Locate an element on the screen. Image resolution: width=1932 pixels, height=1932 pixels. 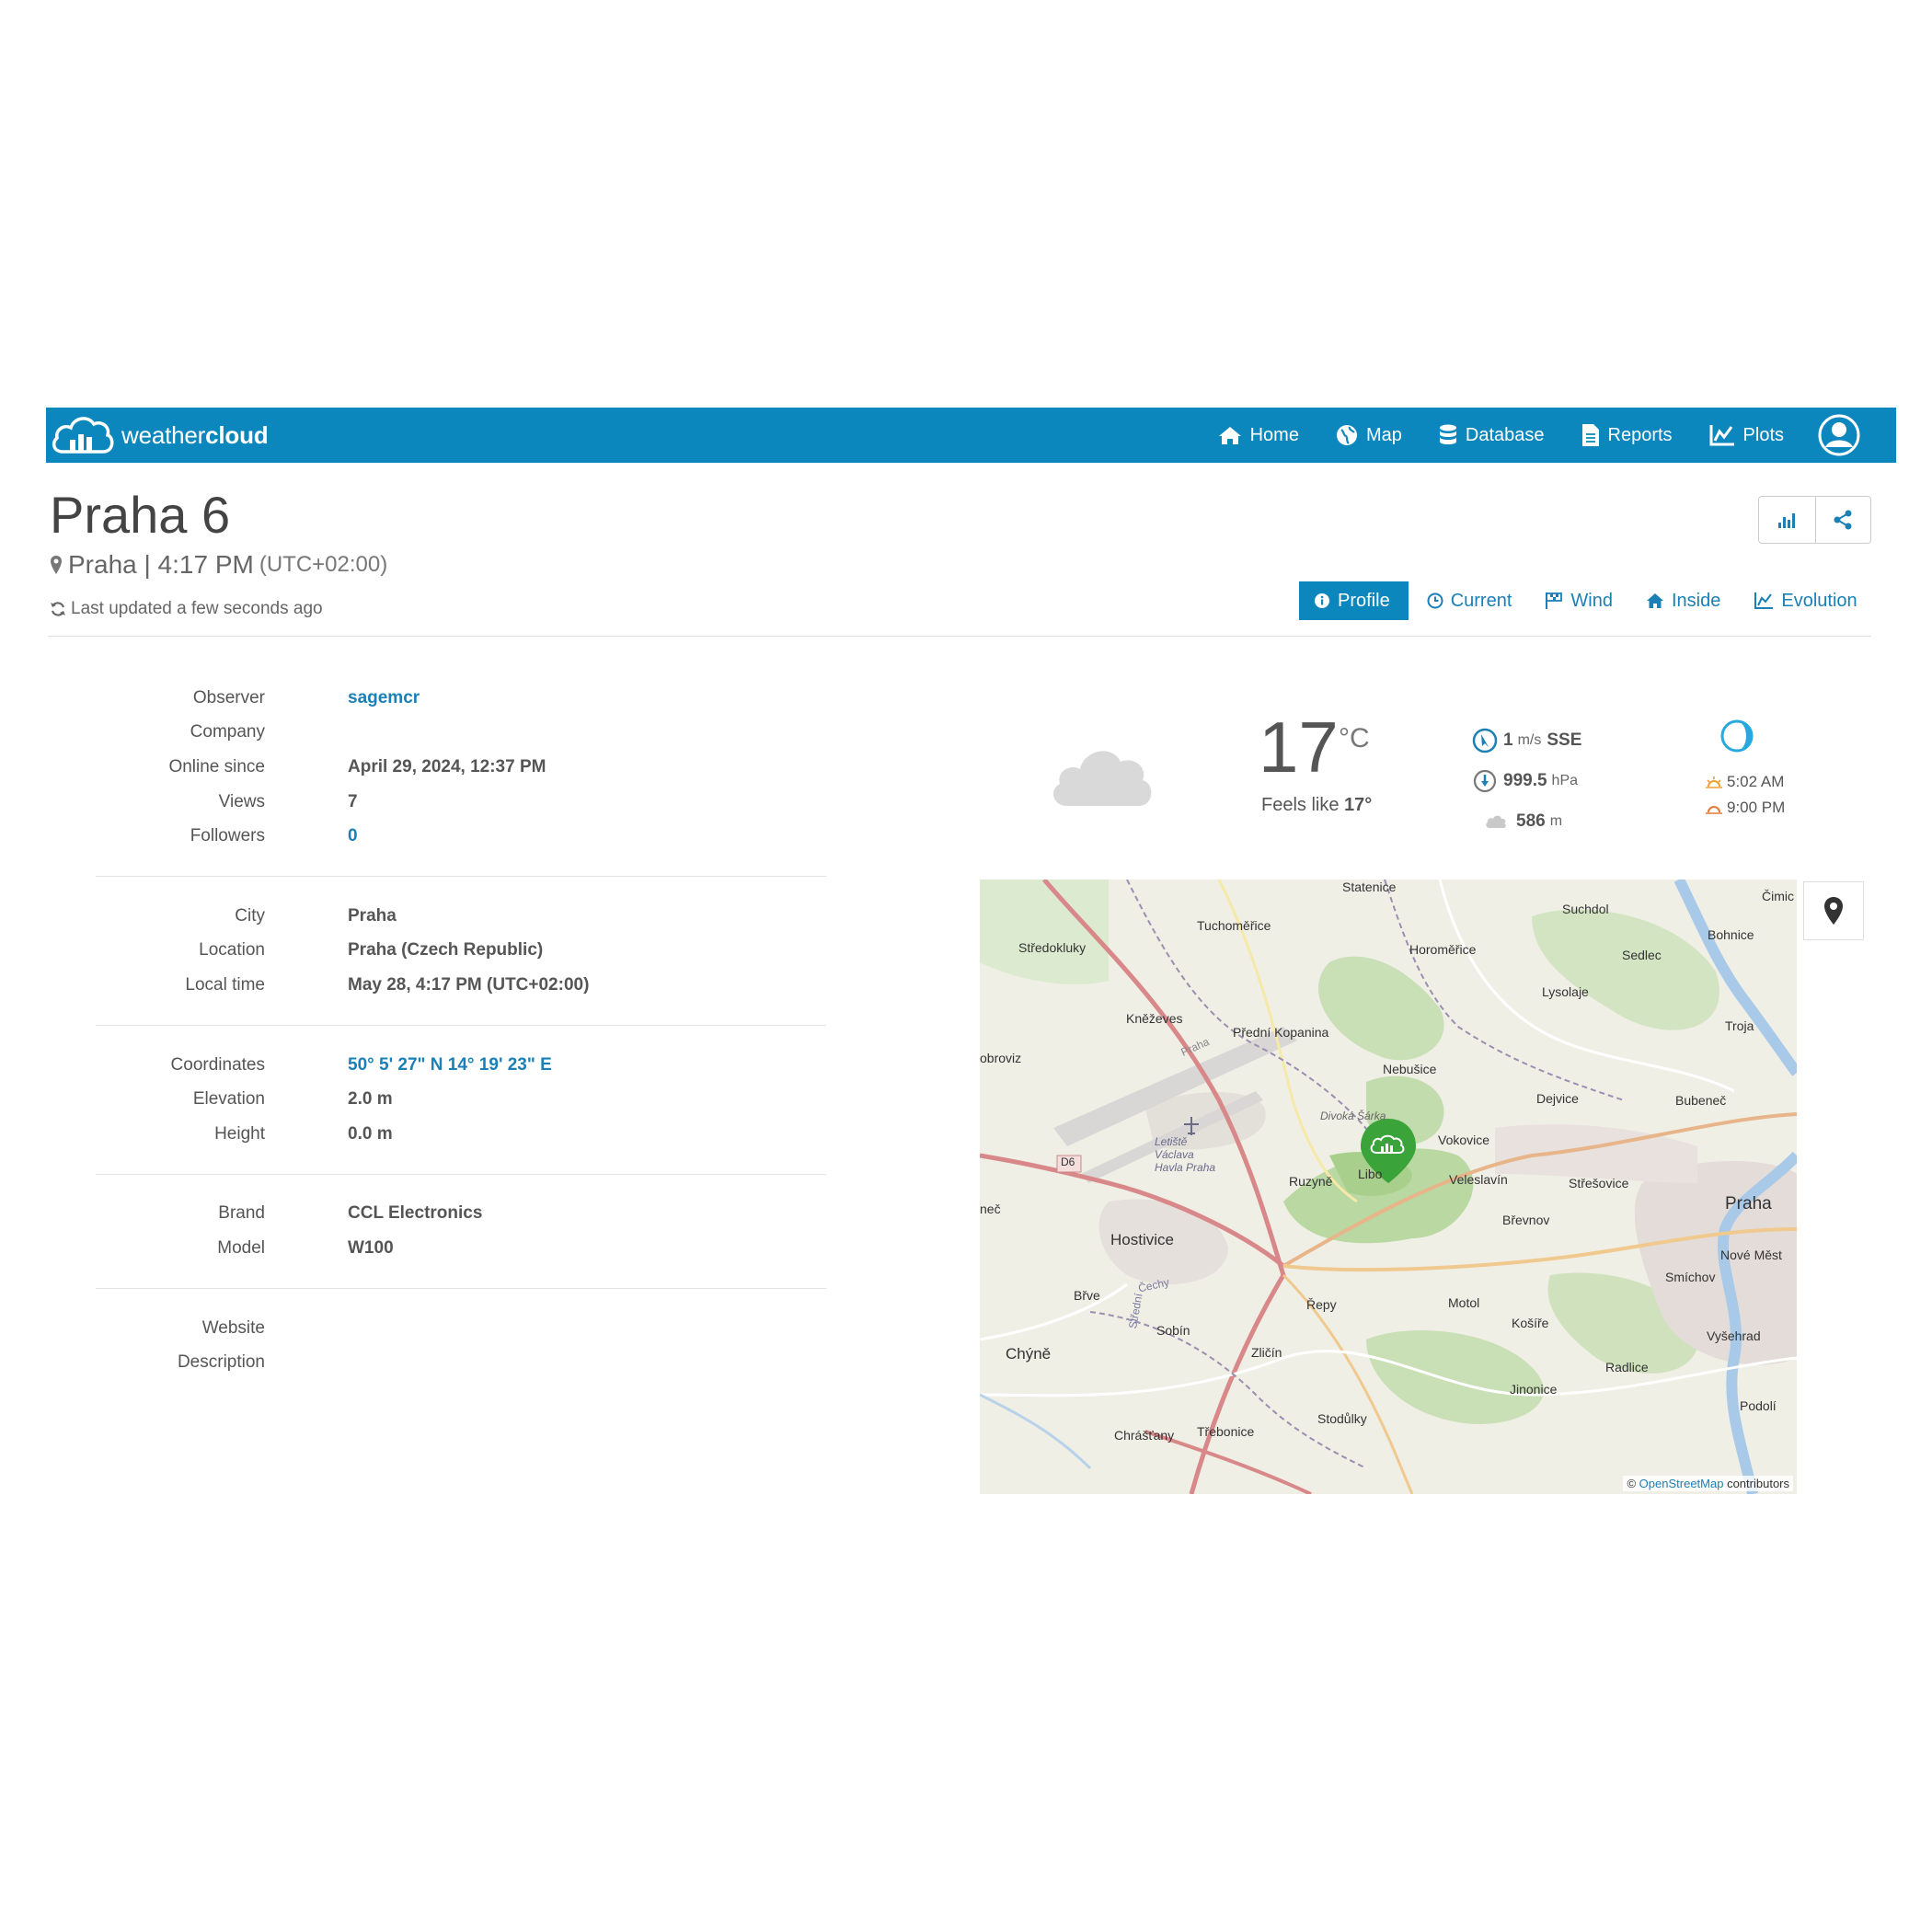
tab-current-label: Current is located at coordinates (1481, 600).